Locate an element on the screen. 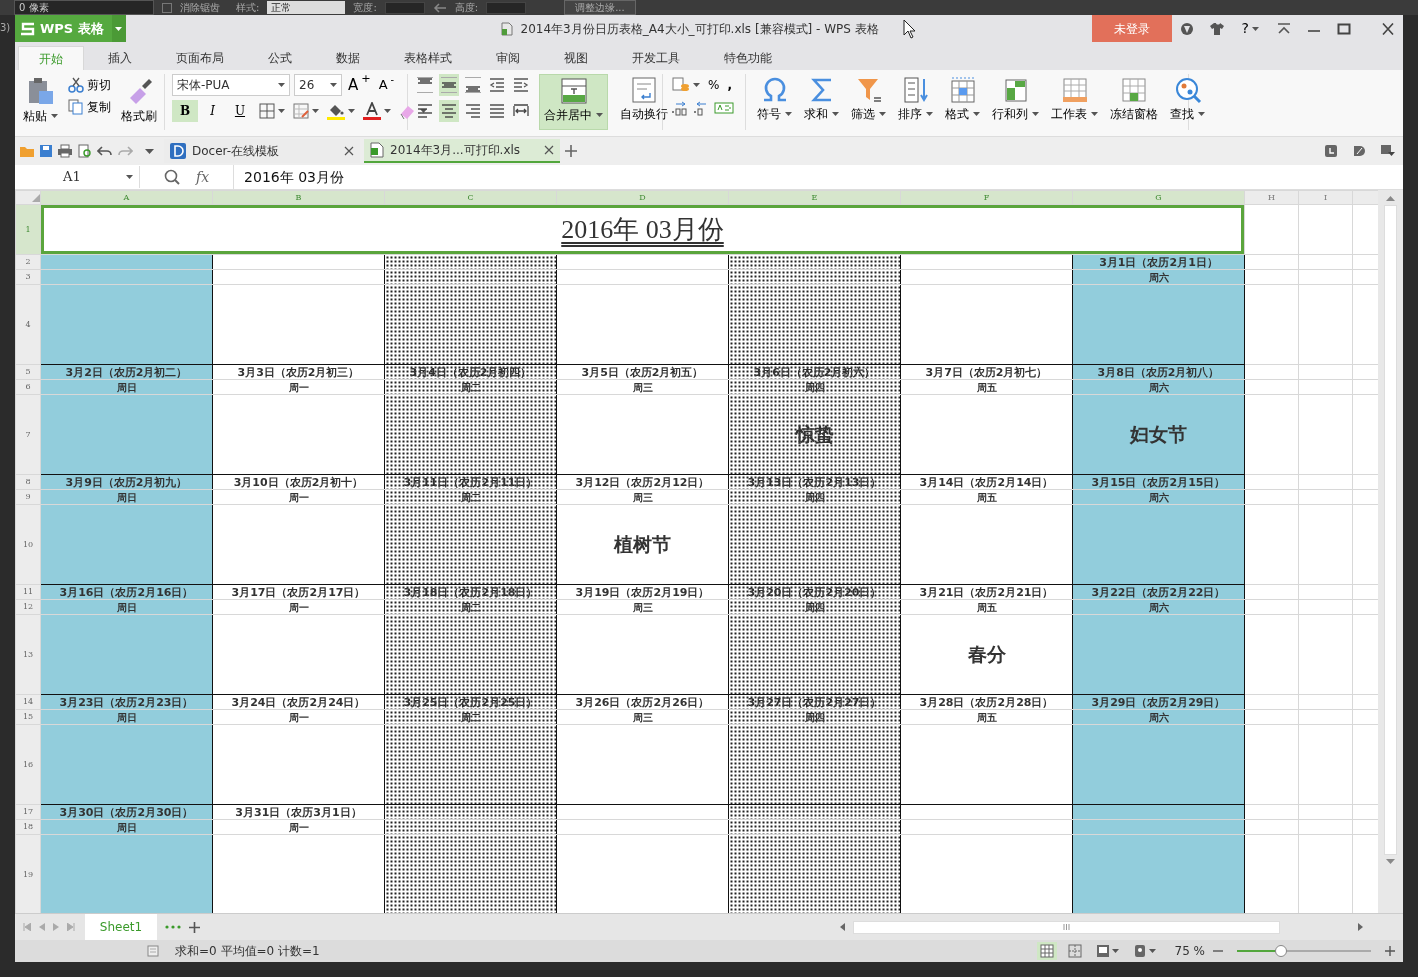 Image resolution: width=1418 pixels, height=977 pixels. menu-icon is located at coordinates (1388, 151).